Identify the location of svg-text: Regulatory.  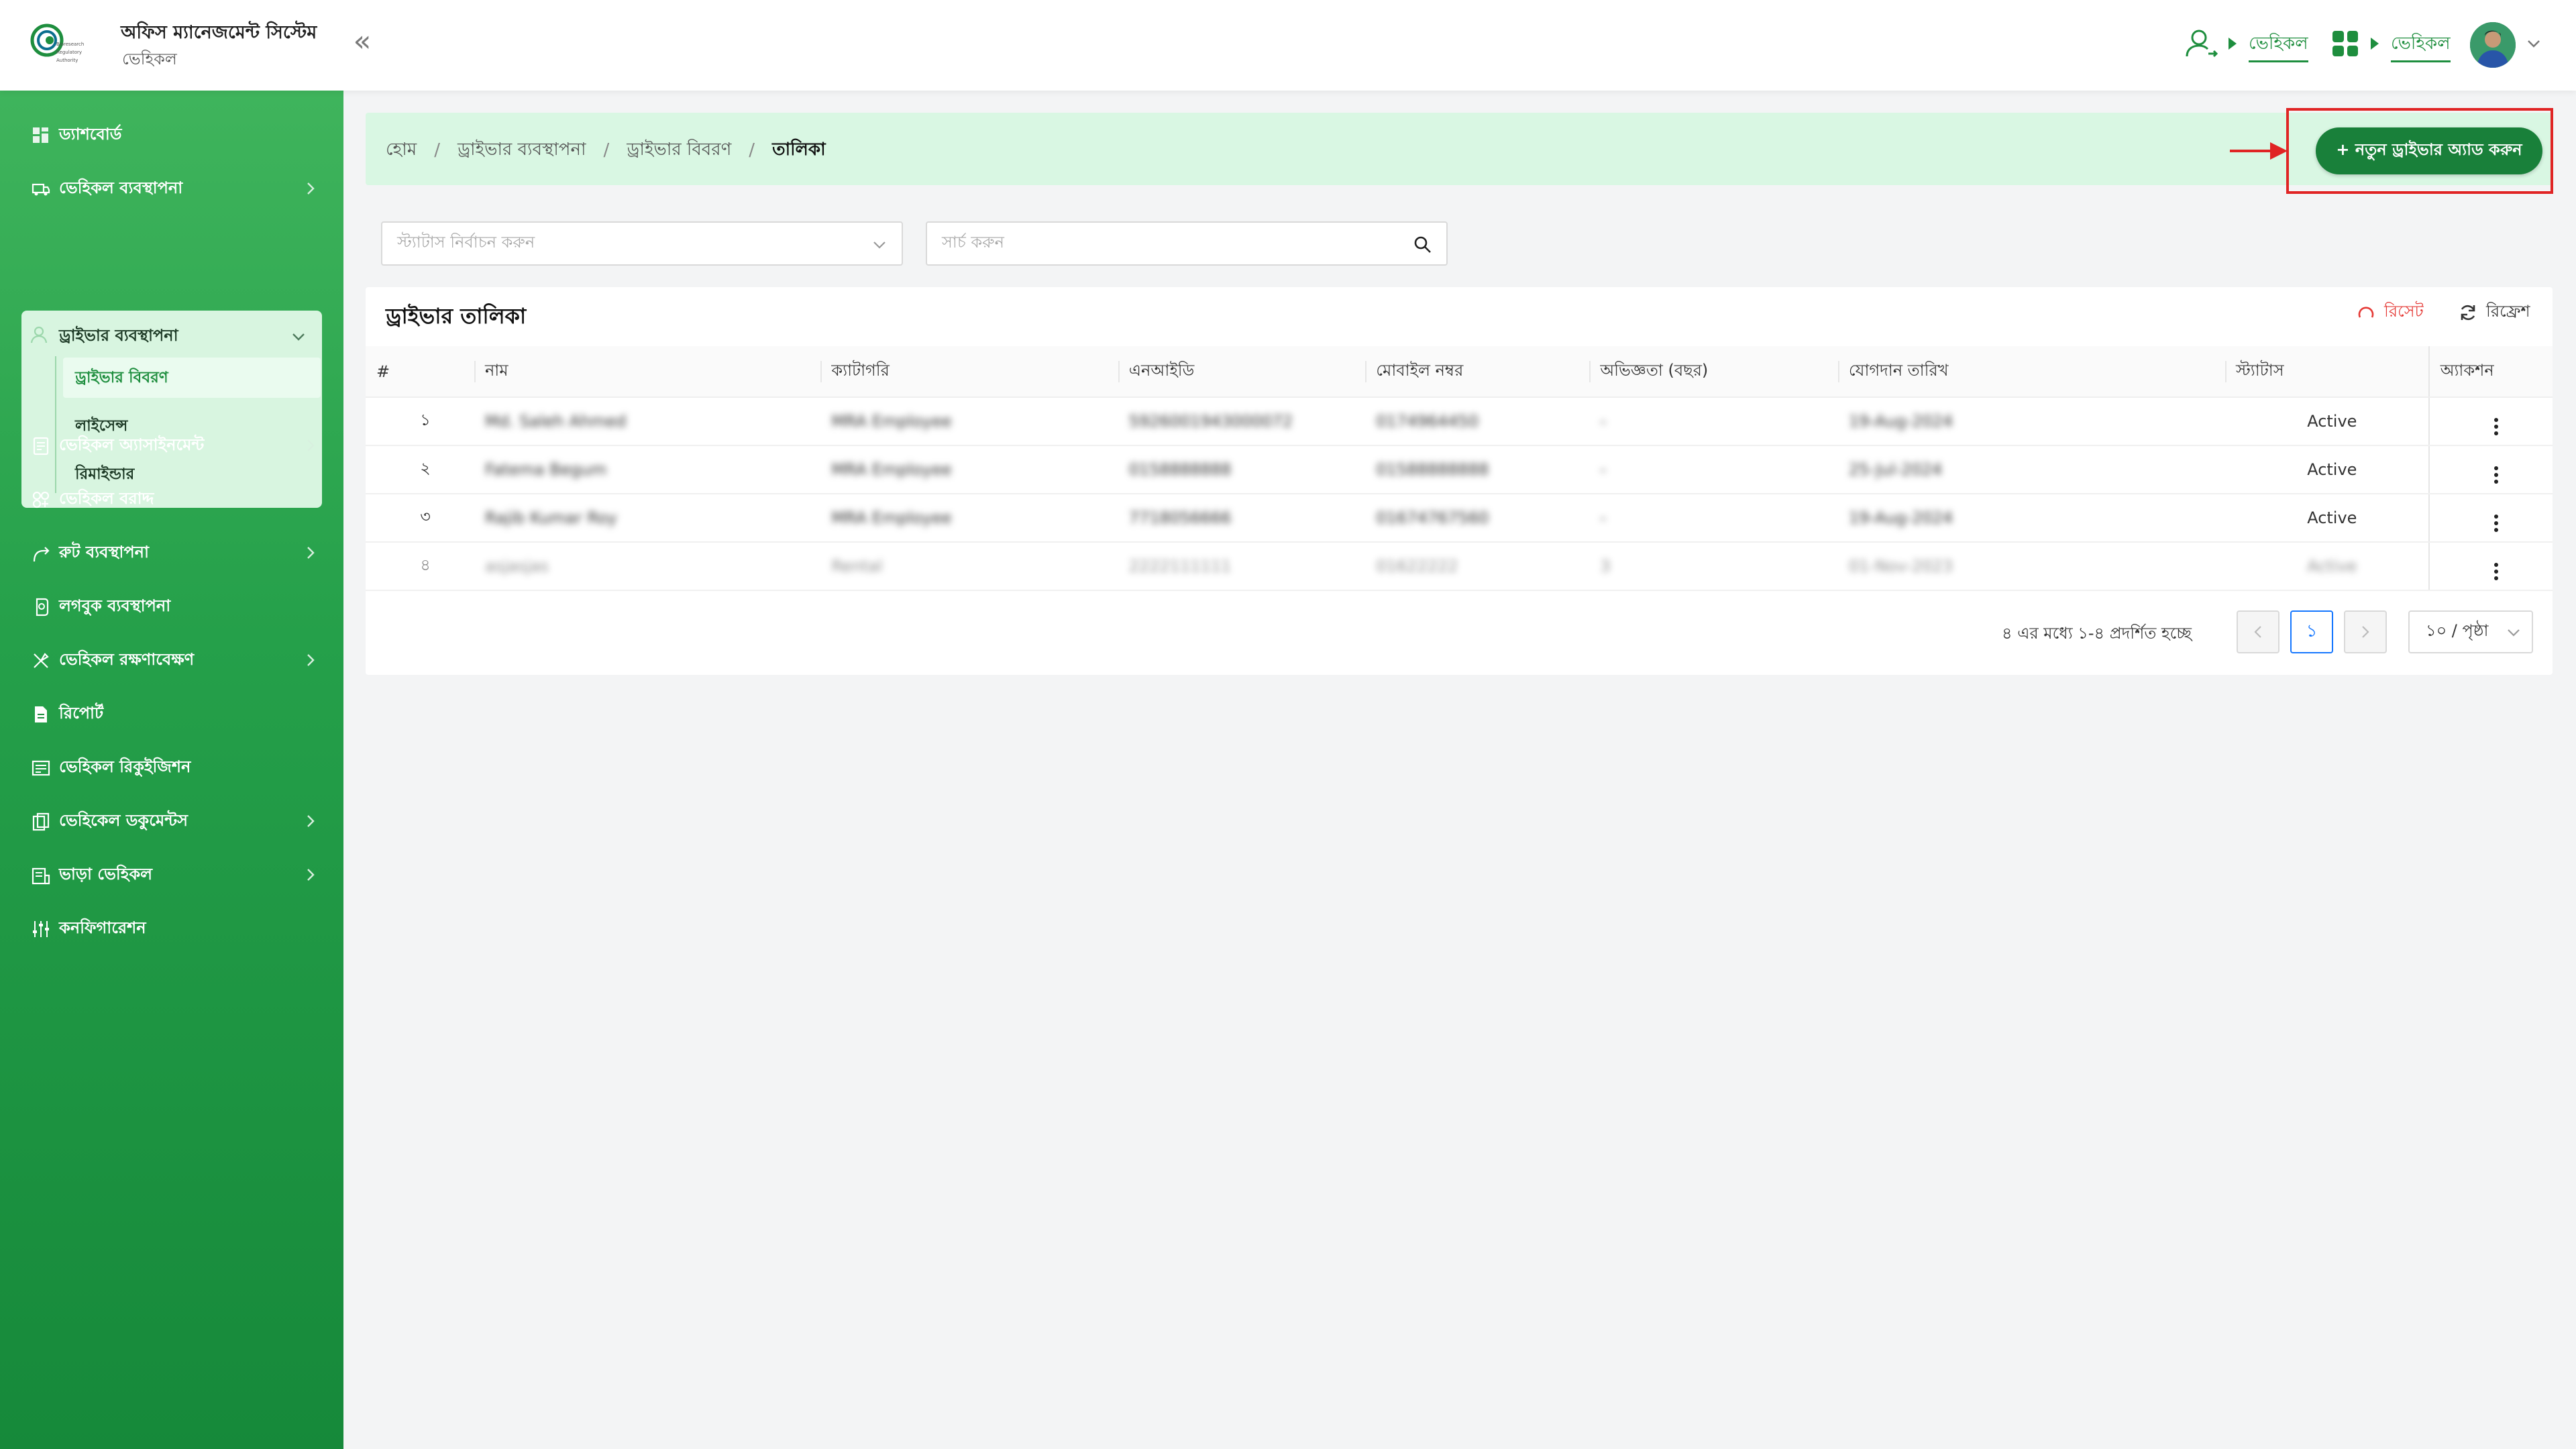
(69, 52).